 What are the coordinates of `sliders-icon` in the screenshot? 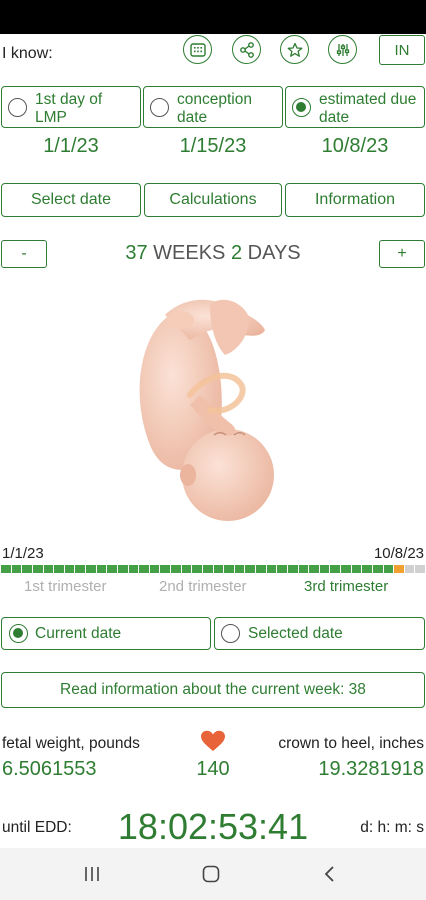 It's located at (342, 49).